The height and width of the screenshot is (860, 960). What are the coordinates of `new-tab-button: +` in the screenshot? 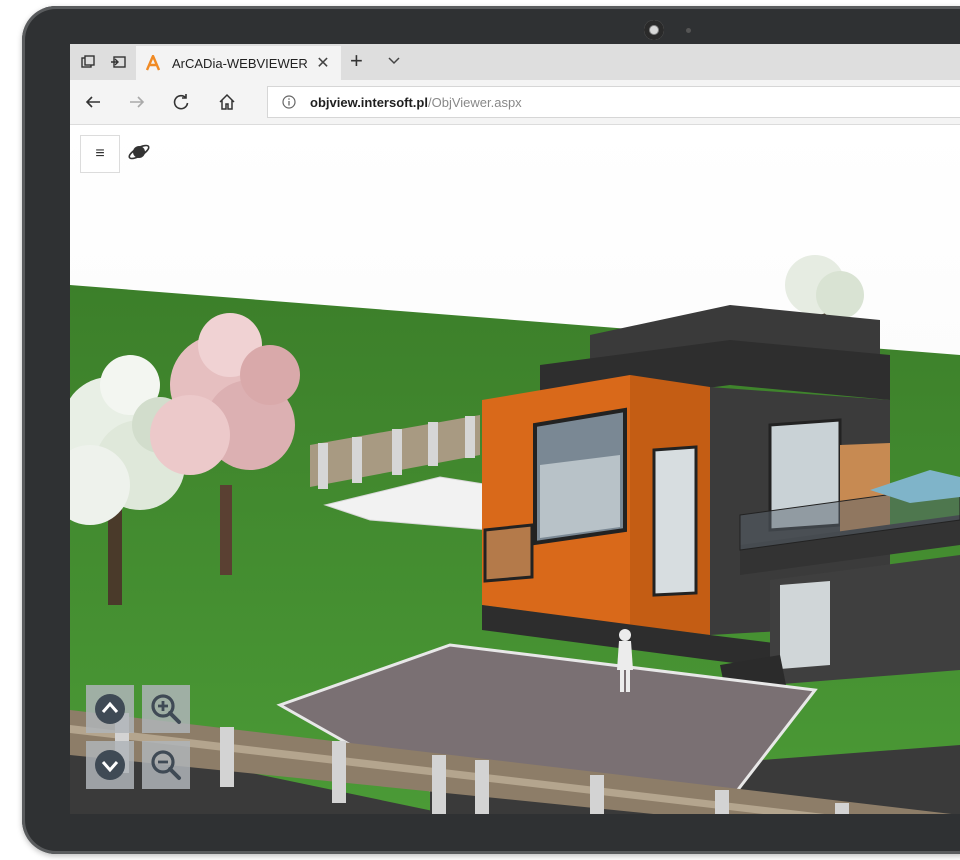 It's located at (356, 61).